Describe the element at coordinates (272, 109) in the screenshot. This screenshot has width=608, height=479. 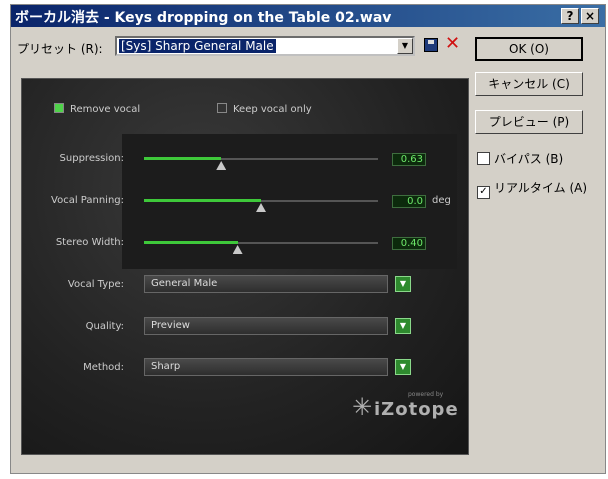
I see `keep-vocal-label: Keep vocal only` at that location.